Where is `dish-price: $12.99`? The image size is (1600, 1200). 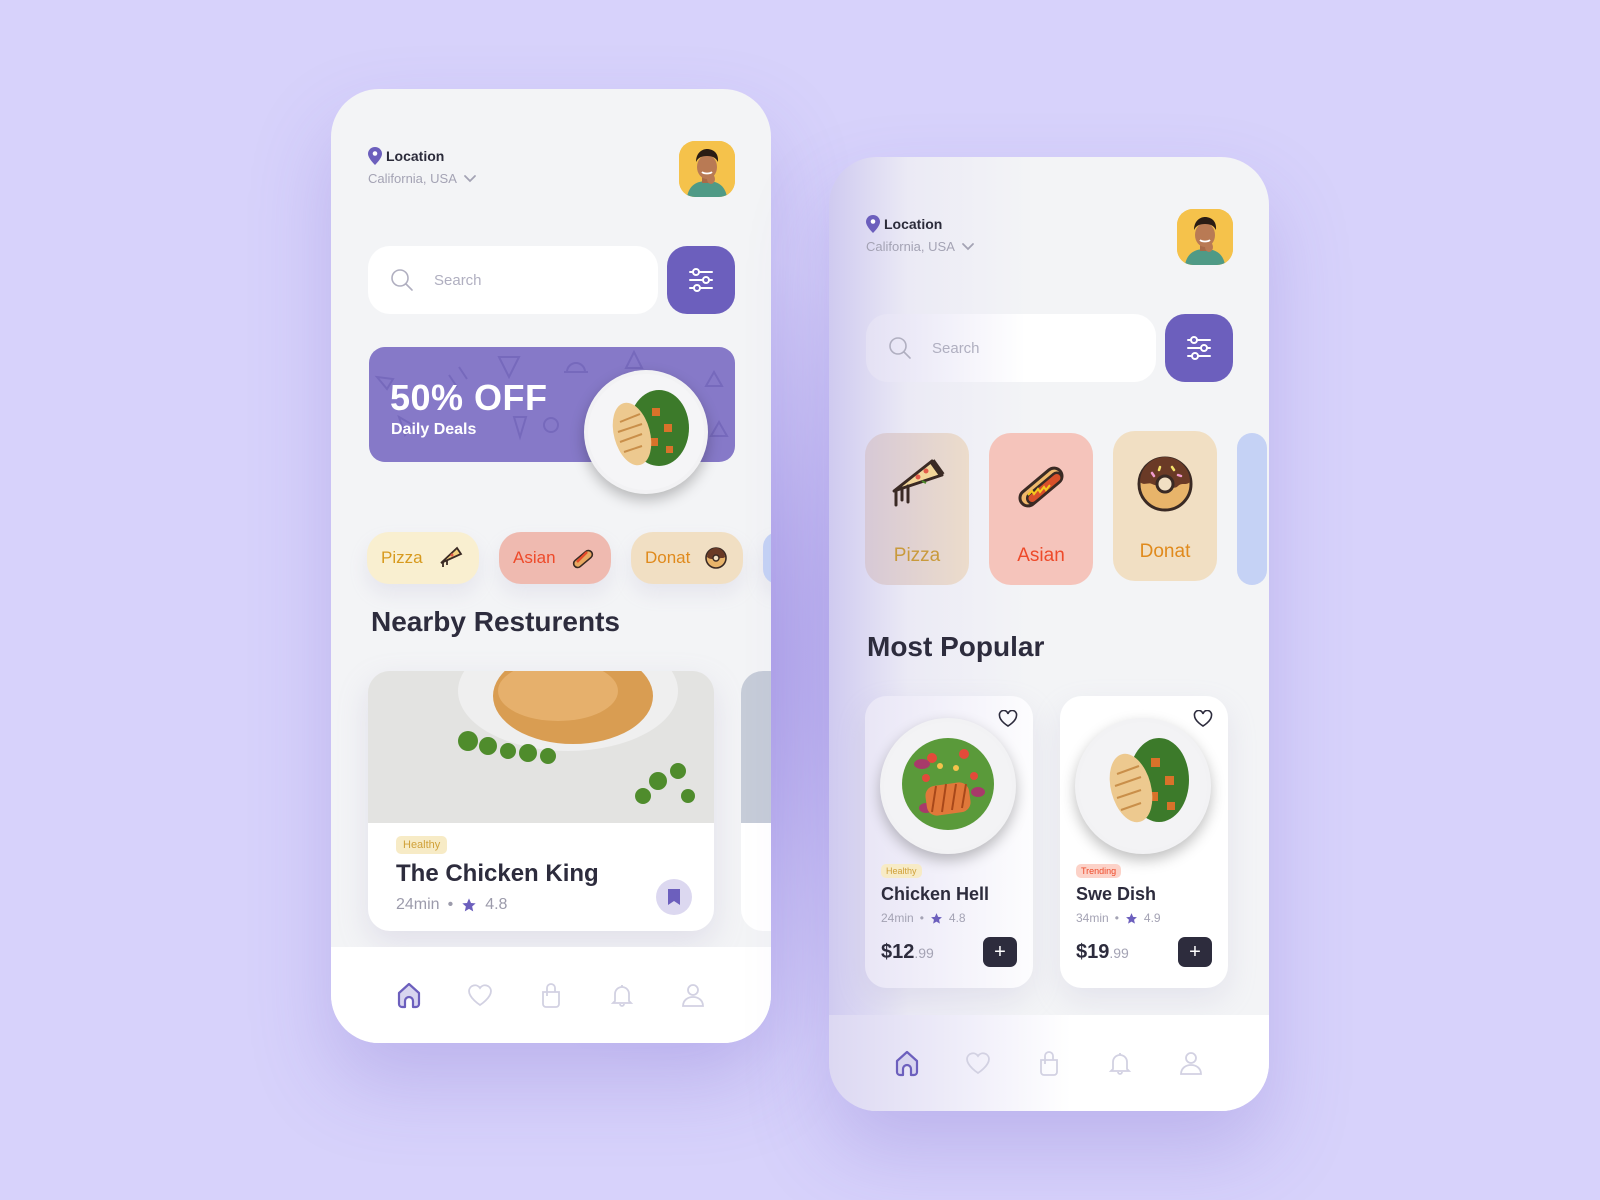
dish-price: $12.99 is located at coordinates (907, 952).